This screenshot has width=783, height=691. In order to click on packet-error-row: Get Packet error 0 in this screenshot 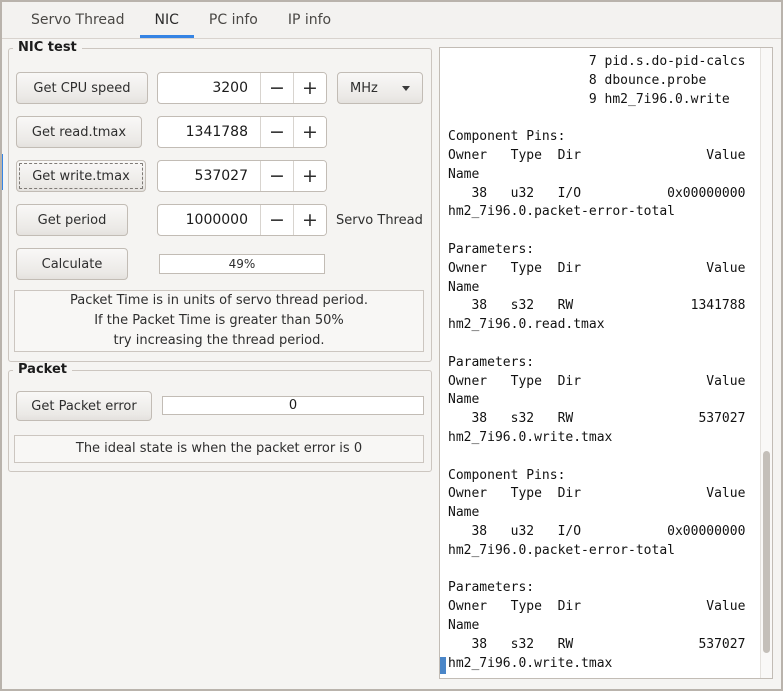, I will do `click(220, 406)`.